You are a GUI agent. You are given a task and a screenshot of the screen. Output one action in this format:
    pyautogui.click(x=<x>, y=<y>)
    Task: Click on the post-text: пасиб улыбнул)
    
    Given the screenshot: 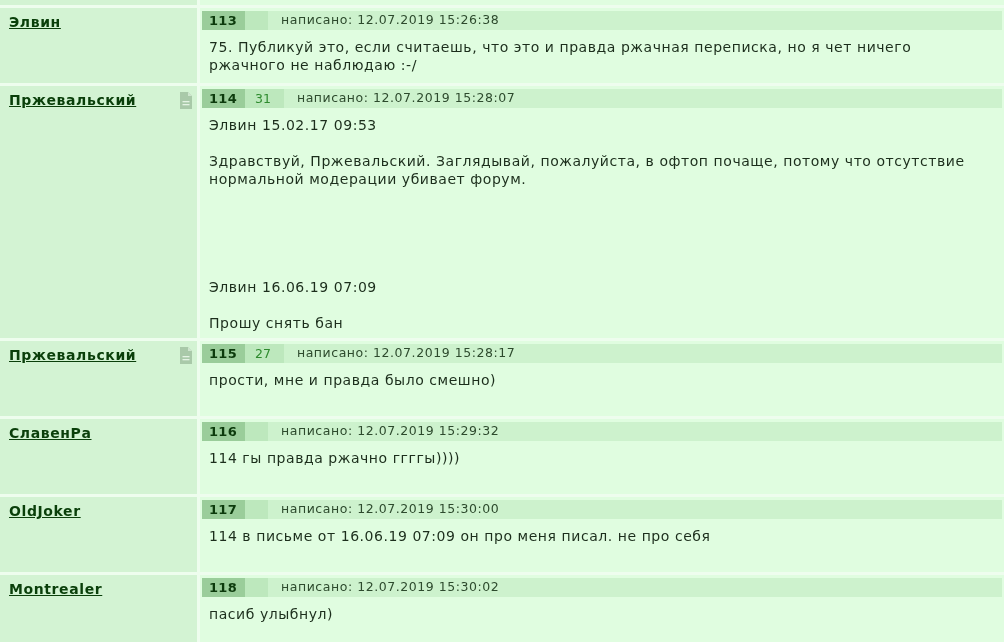 What is the action you would take?
    pyautogui.click(x=271, y=614)
    